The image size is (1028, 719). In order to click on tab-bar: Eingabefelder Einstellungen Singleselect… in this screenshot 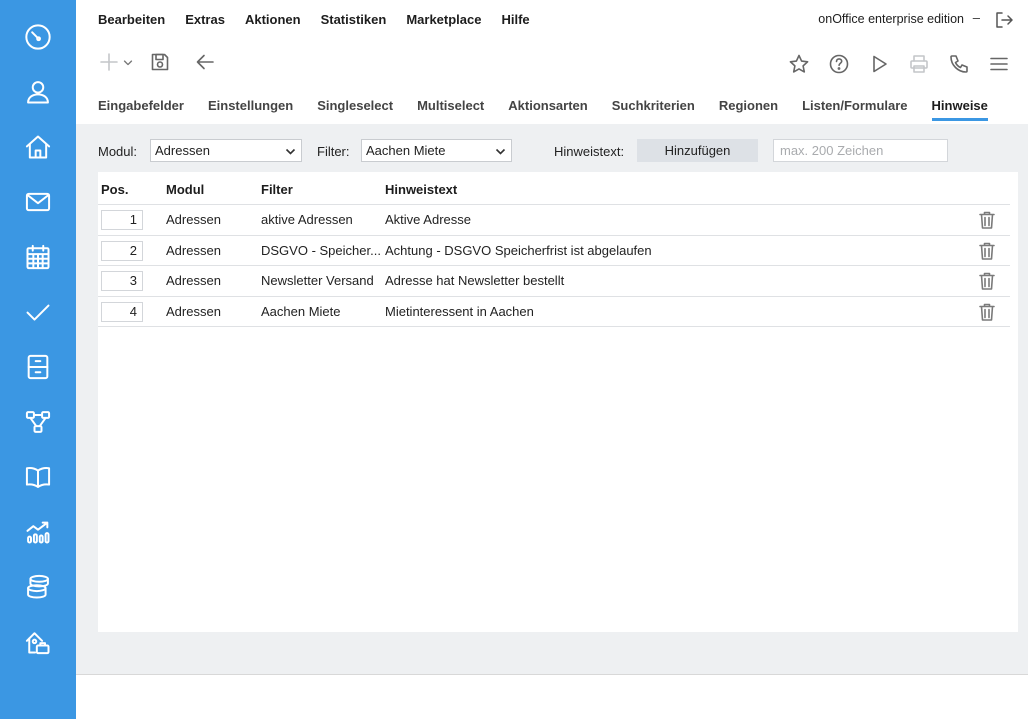, I will do `click(555, 111)`.